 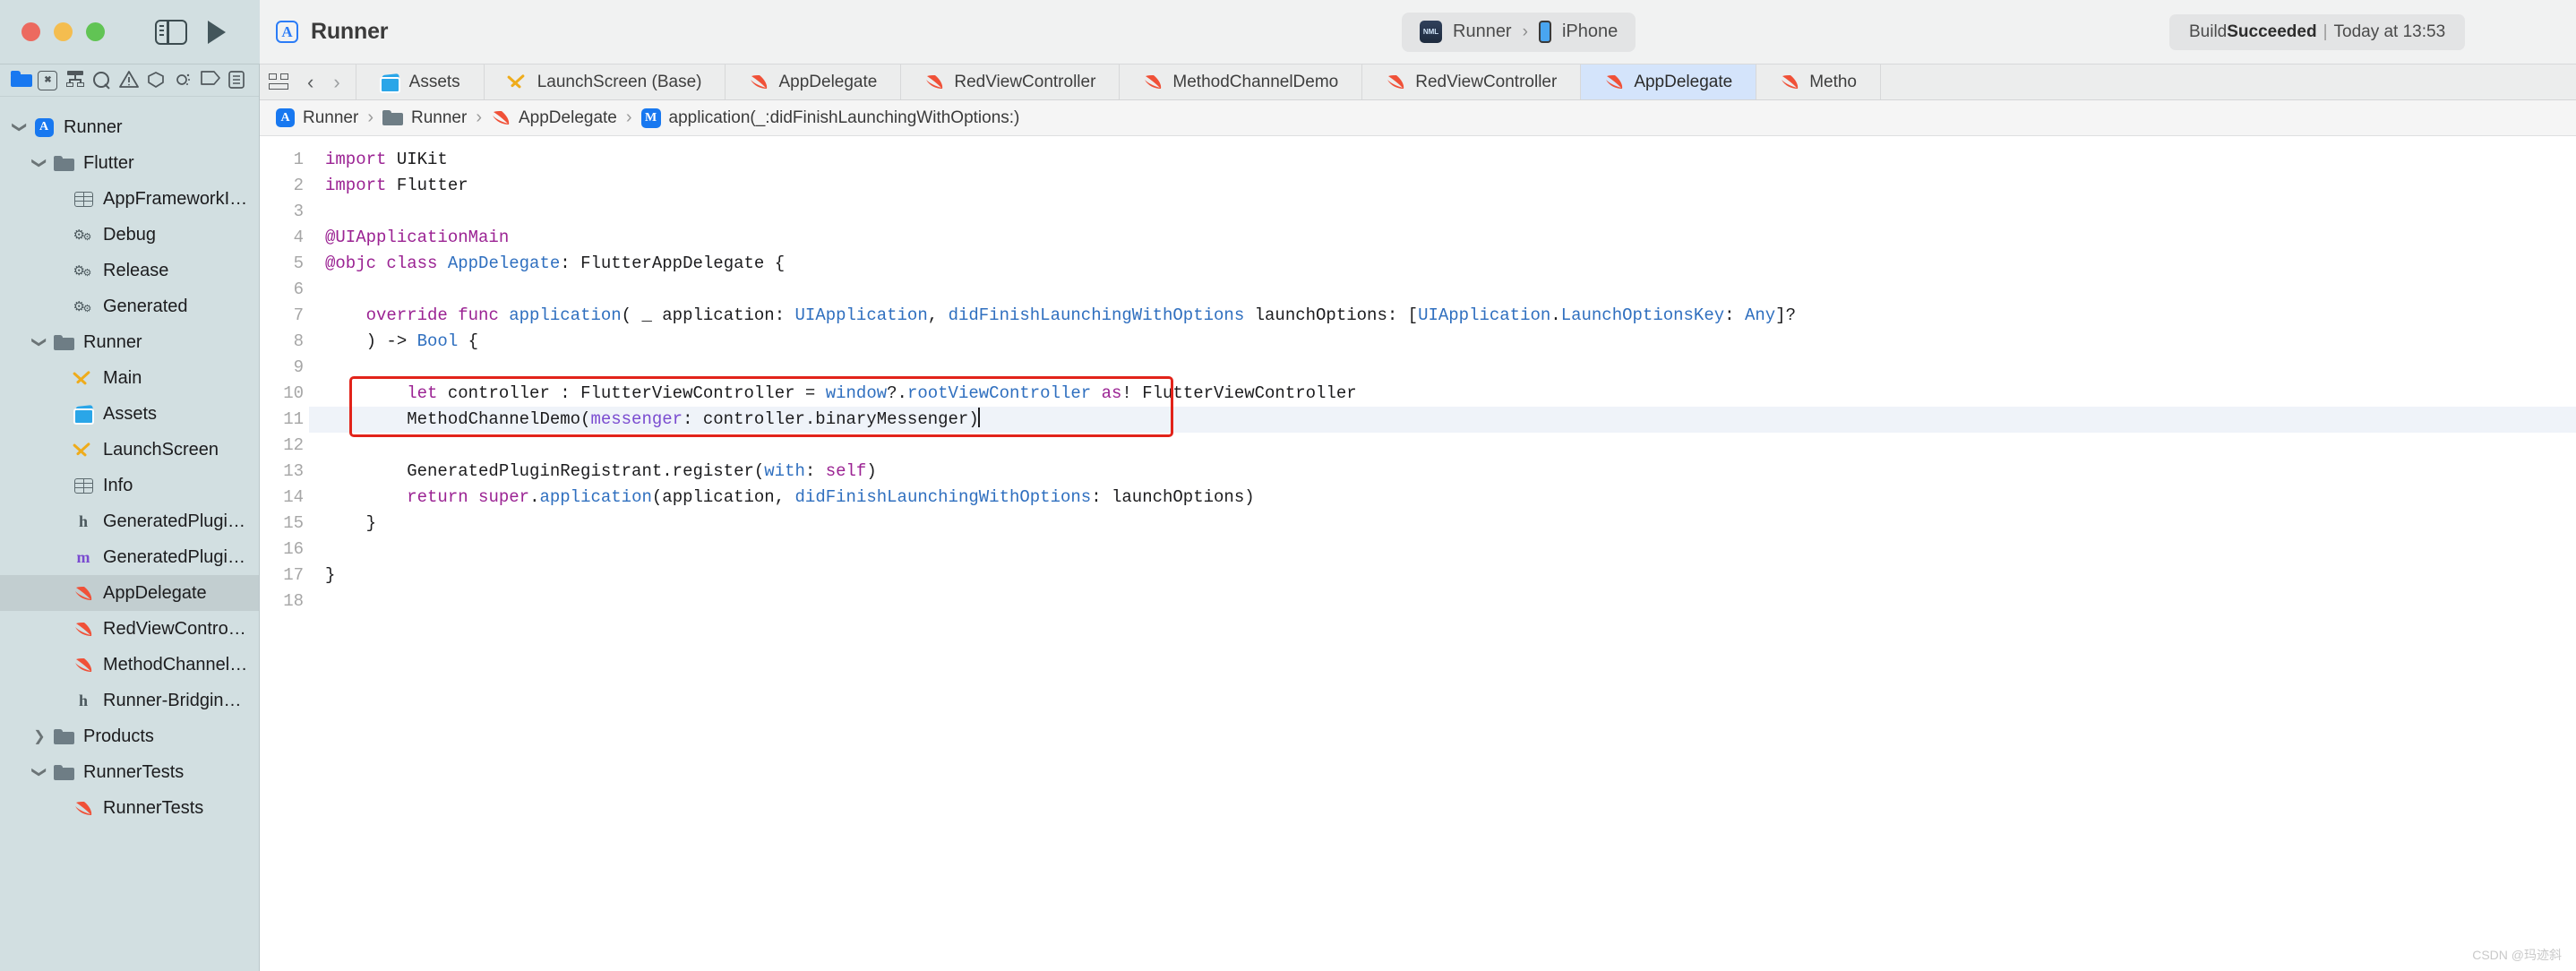 What do you see at coordinates (129, 235) in the screenshot?
I see `tree-item-debug: ⚙ ⚙ Debug` at bounding box center [129, 235].